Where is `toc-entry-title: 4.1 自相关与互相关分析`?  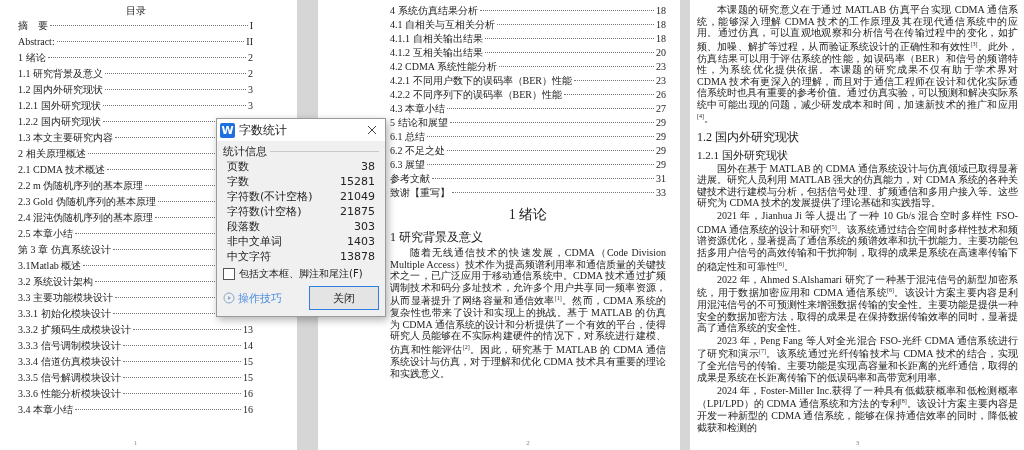
toc-entry-title: 4.1 自相关与互相关分析 is located at coordinates (442, 25).